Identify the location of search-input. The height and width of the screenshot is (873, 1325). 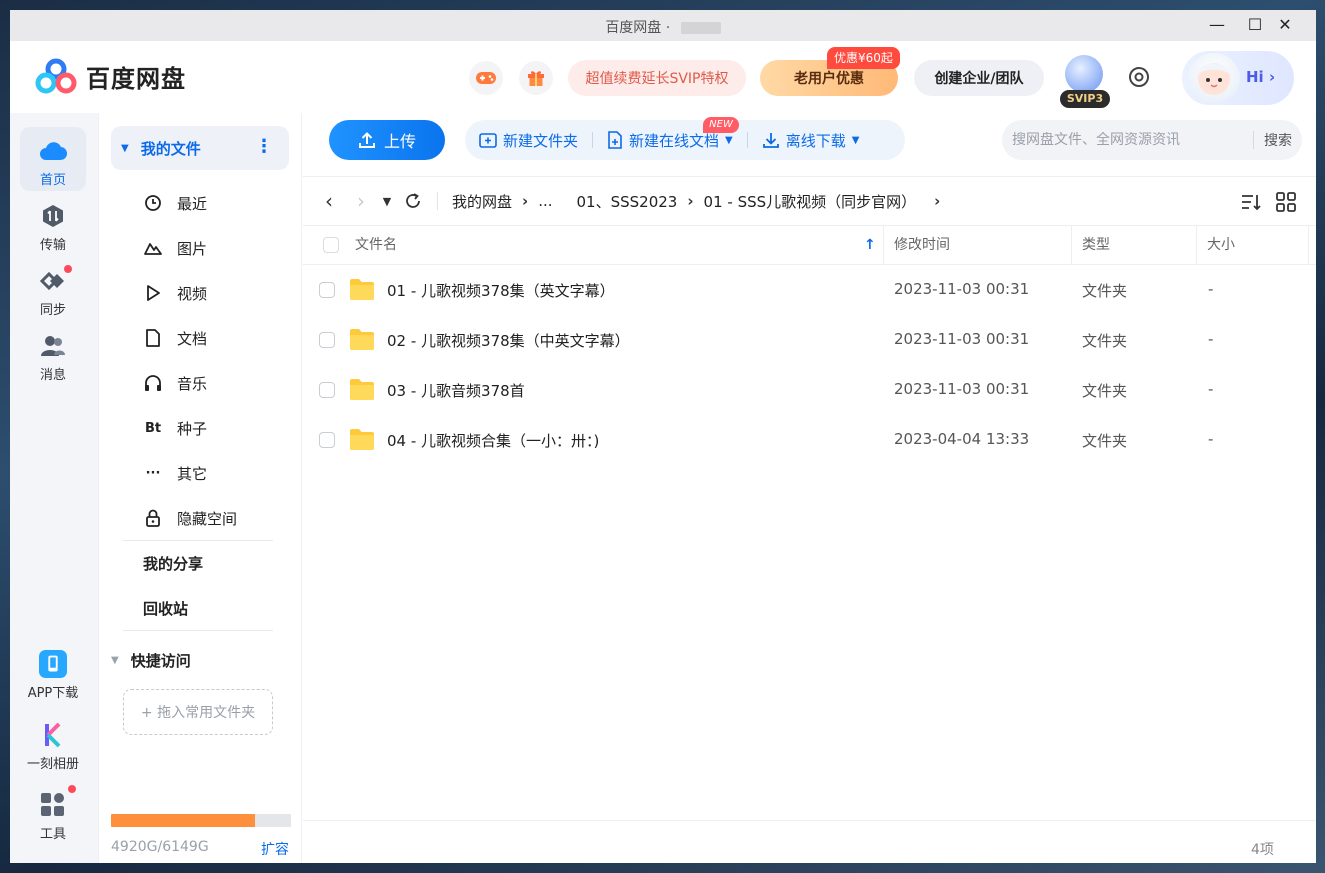
(1127, 140).